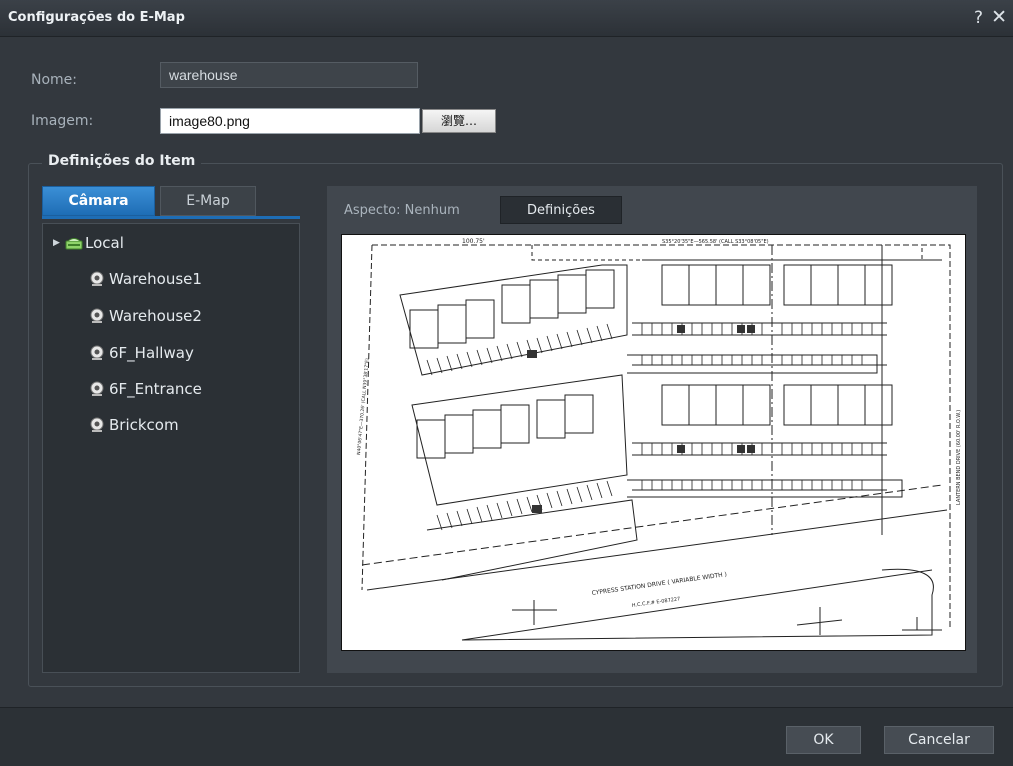 The width and height of the screenshot is (1013, 766). Describe the element at coordinates (171, 243) in the screenshot. I see `tree-node-local: ▶ Local` at that location.